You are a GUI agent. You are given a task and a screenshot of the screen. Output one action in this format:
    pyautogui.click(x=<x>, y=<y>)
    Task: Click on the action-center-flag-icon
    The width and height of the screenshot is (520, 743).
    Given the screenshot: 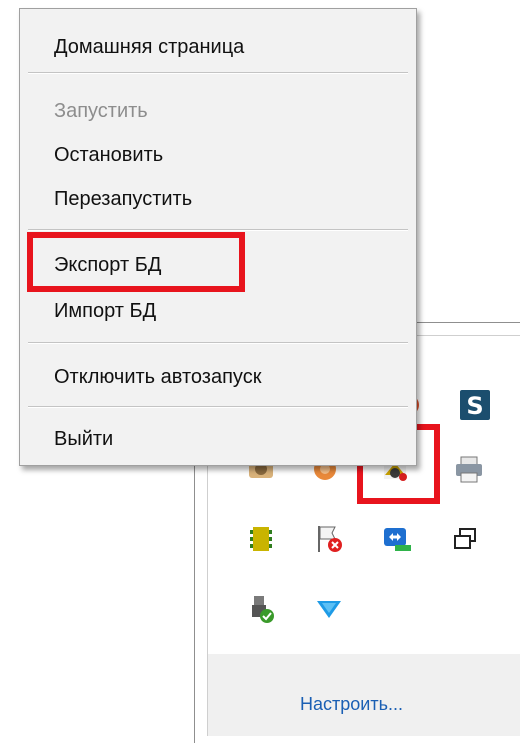 What is the action you would take?
    pyautogui.click(x=329, y=539)
    